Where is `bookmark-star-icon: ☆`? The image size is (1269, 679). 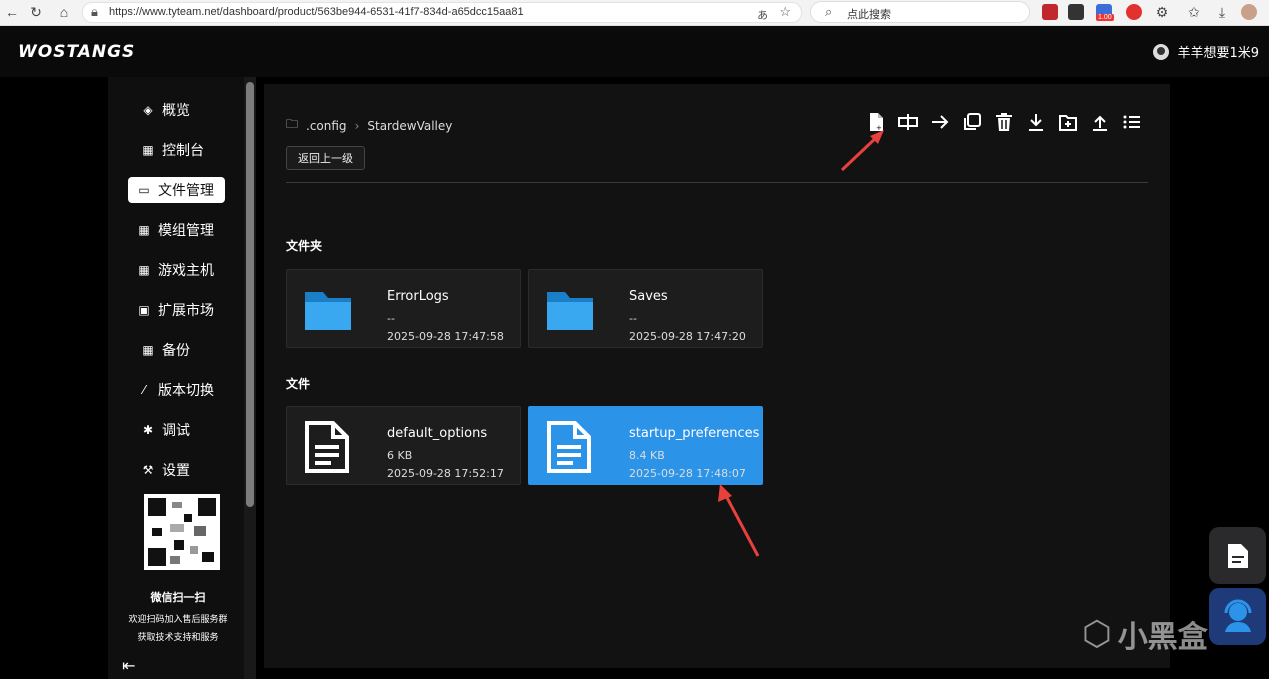 bookmark-star-icon: ☆ is located at coordinates (785, 12).